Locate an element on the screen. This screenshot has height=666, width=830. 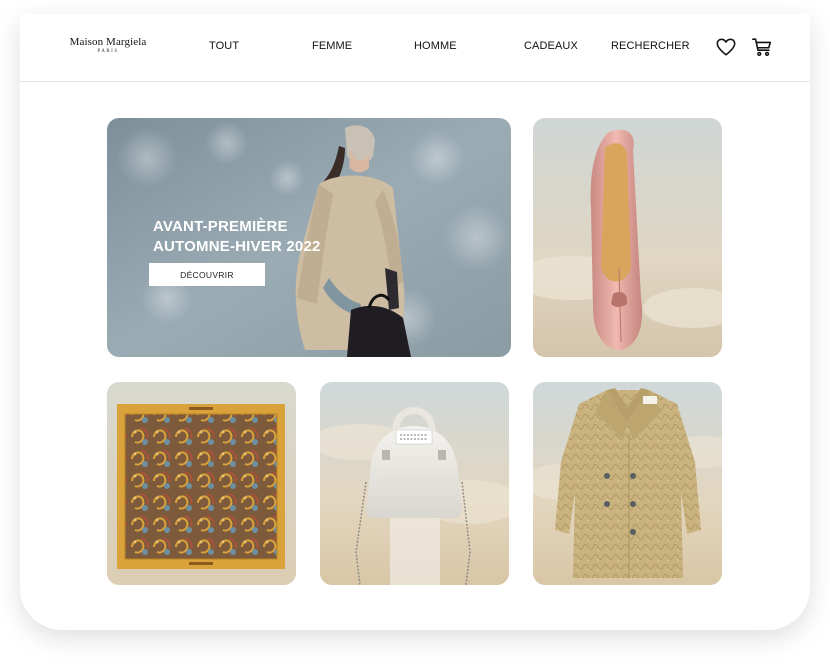
nav-item-homme: HOMME is located at coordinates (435, 46).